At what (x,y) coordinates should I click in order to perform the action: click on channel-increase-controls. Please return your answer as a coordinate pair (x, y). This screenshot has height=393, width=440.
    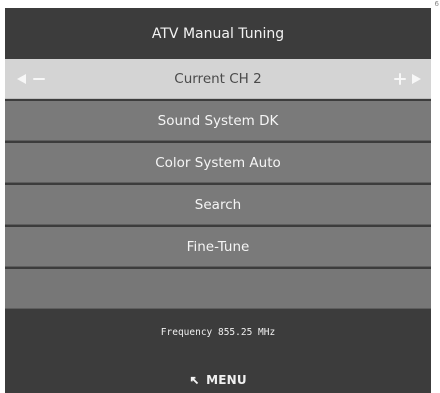
    Looking at the image, I should click on (407, 78).